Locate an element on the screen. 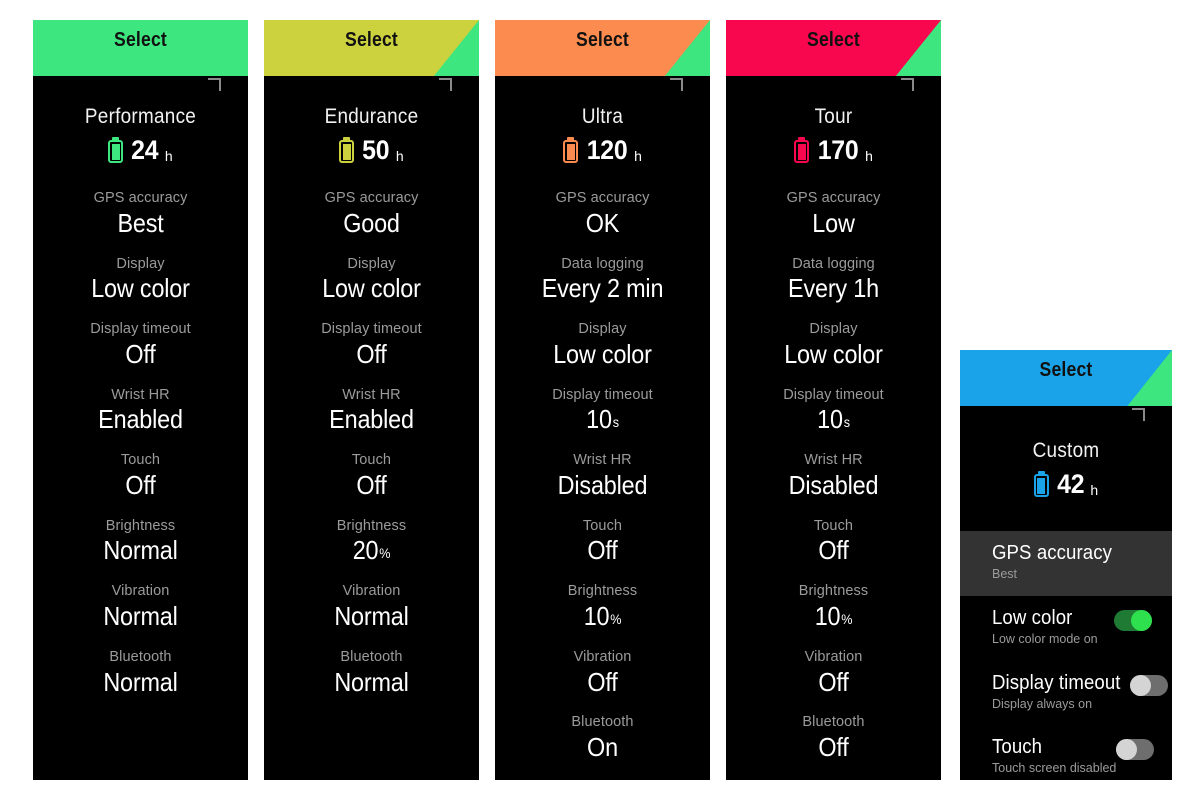 The height and width of the screenshot is (802, 1202). option-row: Touch Touch screen disabled is located at coordinates (1066, 752).